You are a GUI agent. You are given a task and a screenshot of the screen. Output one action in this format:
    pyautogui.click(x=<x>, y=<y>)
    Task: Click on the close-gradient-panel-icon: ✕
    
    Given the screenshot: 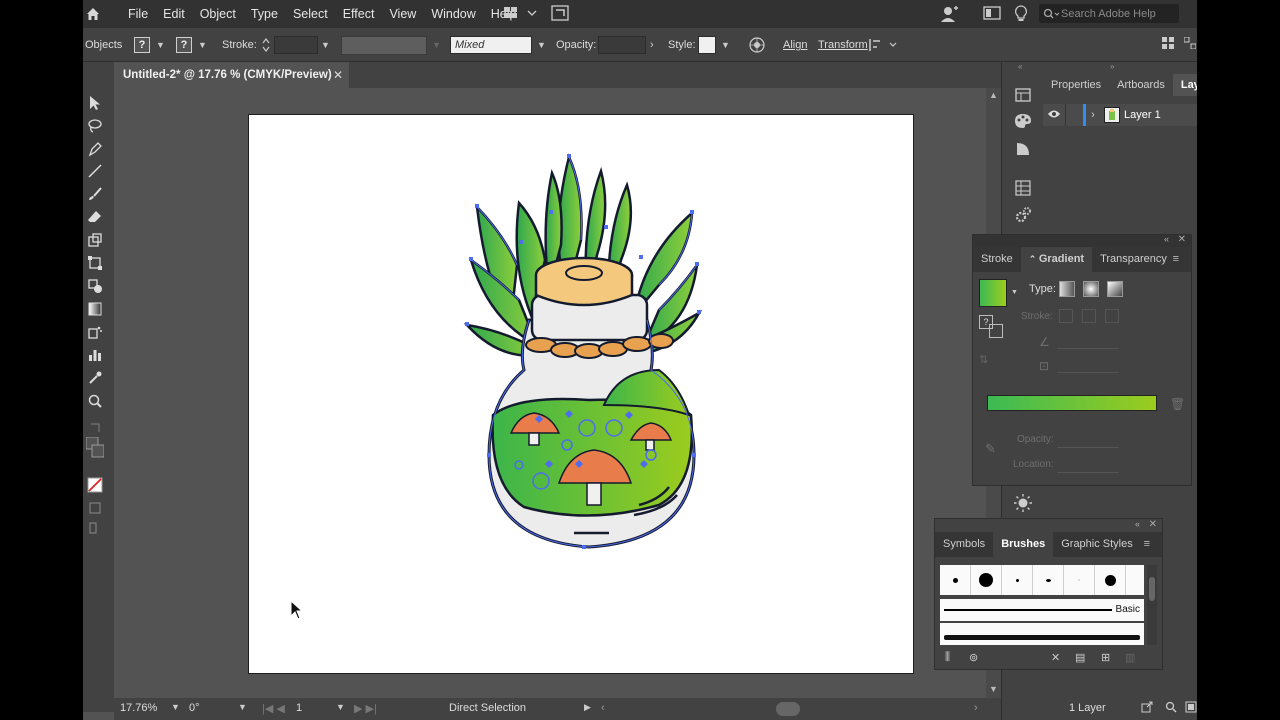 What is the action you would take?
    pyautogui.click(x=1182, y=239)
    